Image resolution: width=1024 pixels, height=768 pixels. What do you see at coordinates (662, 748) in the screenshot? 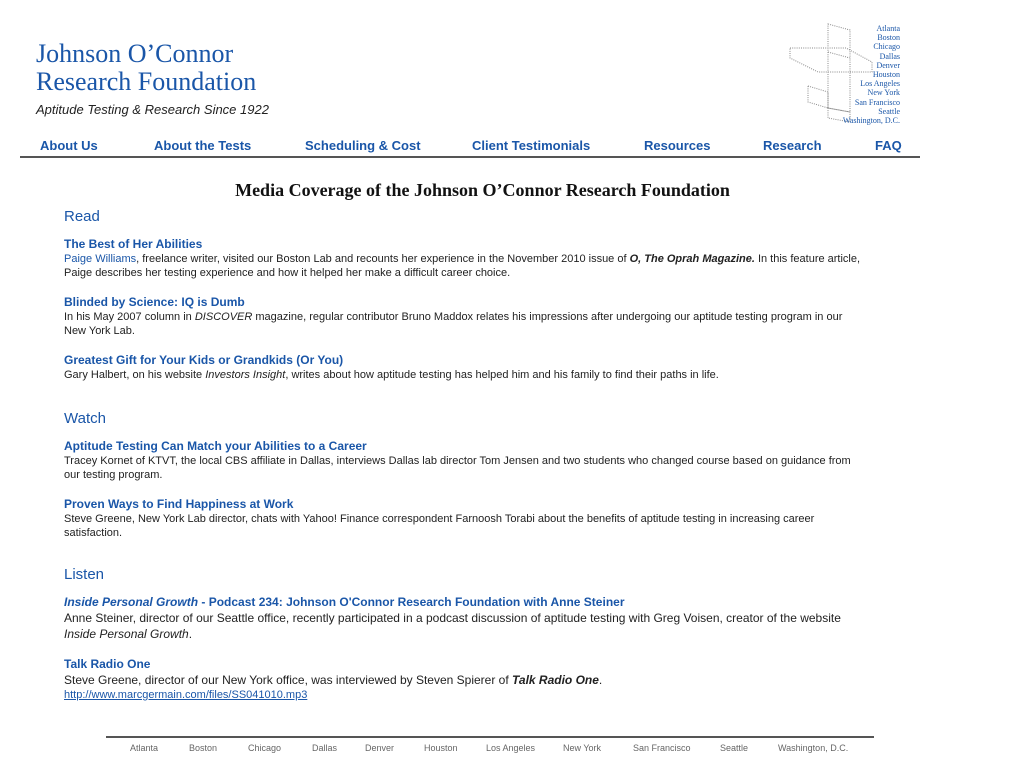
I see `footer-link-san-francisco: San Francisco` at bounding box center [662, 748].